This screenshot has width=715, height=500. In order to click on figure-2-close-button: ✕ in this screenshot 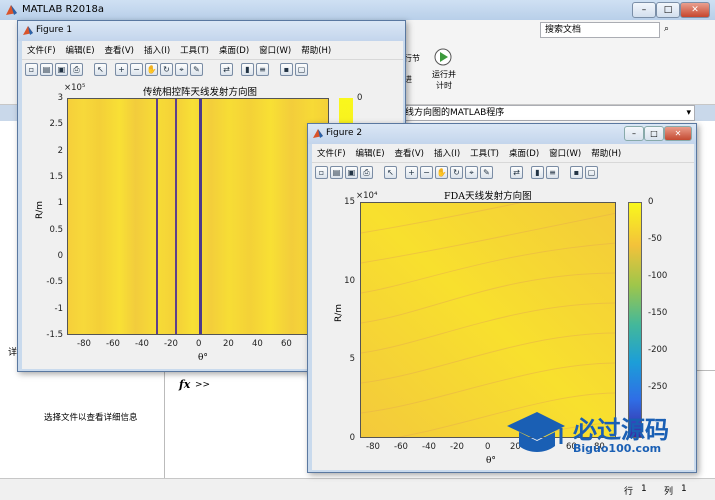, I will do `click(678, 133)`.